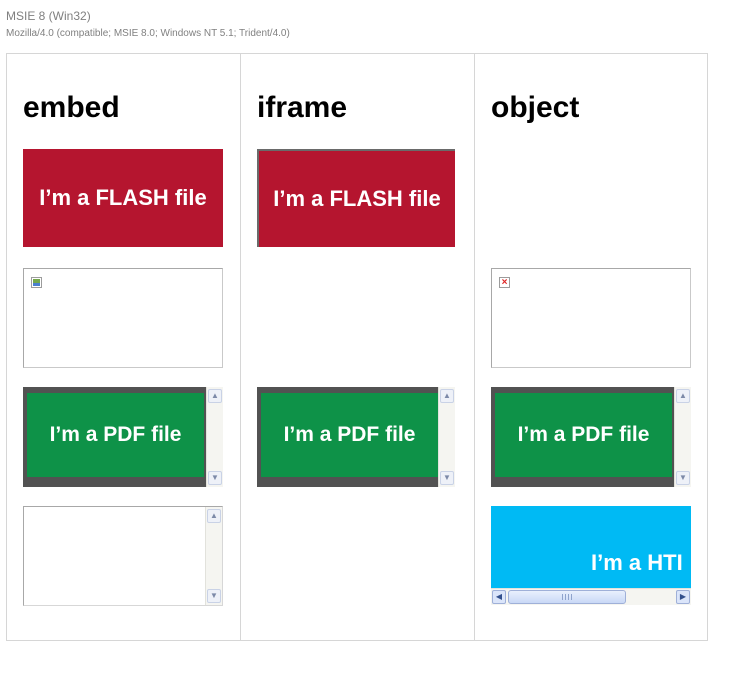 This screenshot has width=733, height=677. I want to click on object-pdf-viewer: I’m a PDF file ▲ ▼, so click(591, 437).